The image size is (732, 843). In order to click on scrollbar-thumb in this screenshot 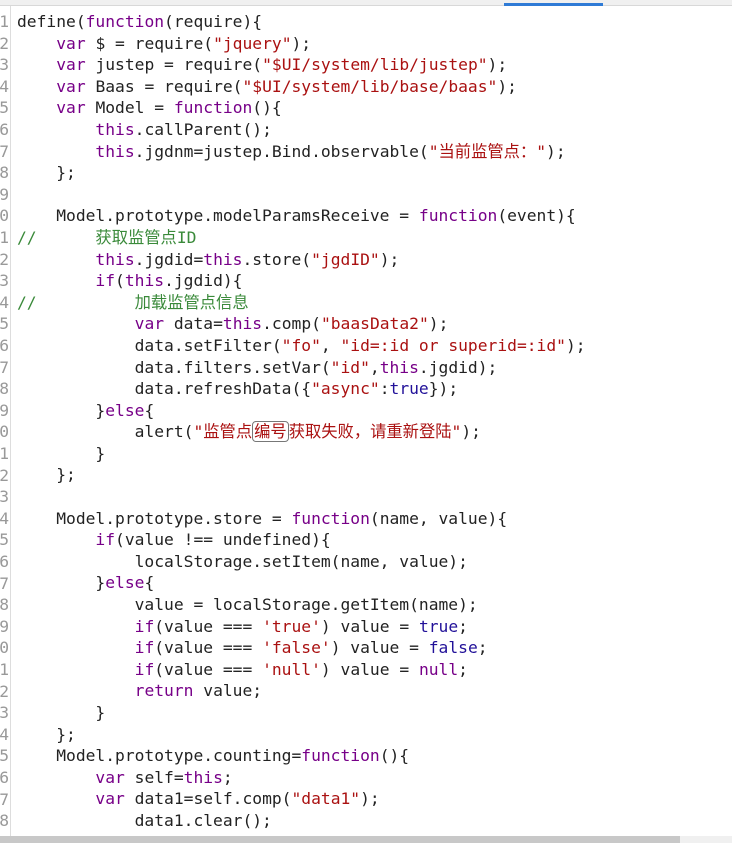, I will do `click(340, 839)`.